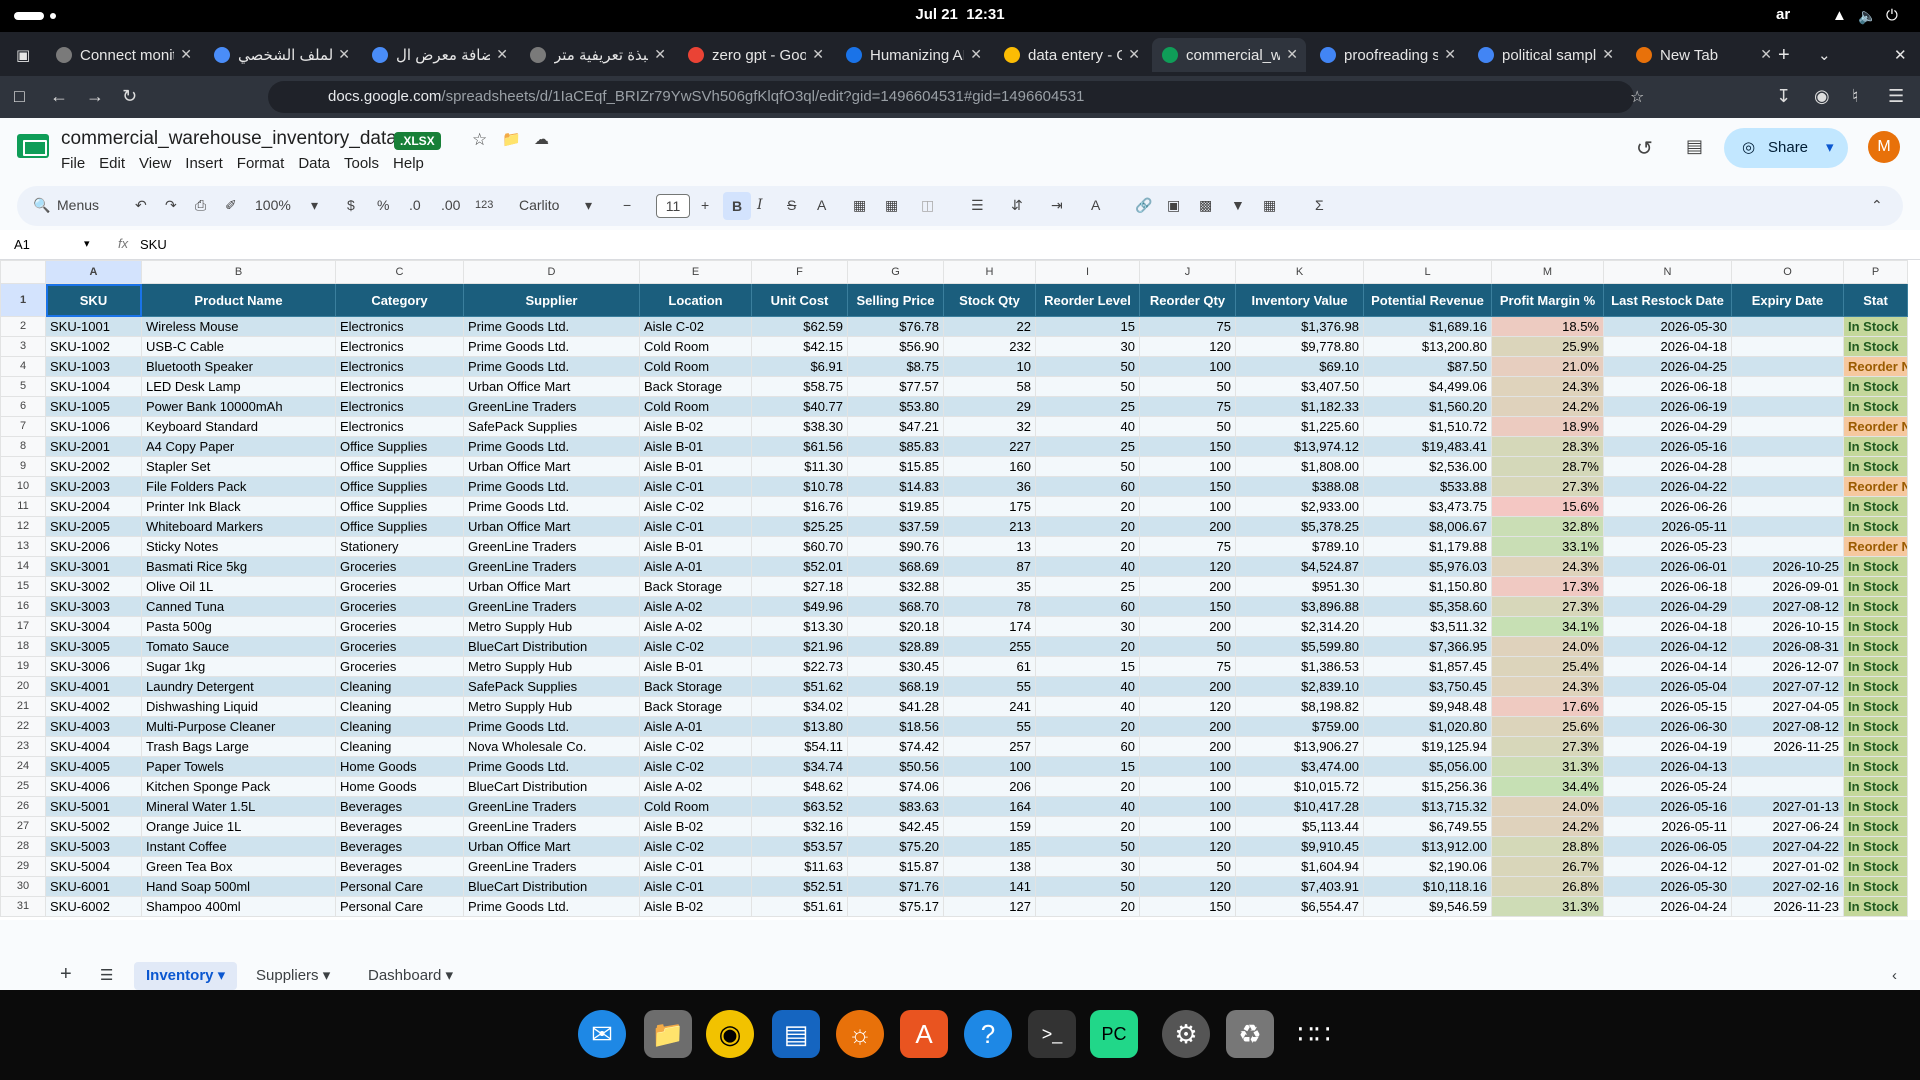  I want to click on row-header: 27, so click(23, 826).